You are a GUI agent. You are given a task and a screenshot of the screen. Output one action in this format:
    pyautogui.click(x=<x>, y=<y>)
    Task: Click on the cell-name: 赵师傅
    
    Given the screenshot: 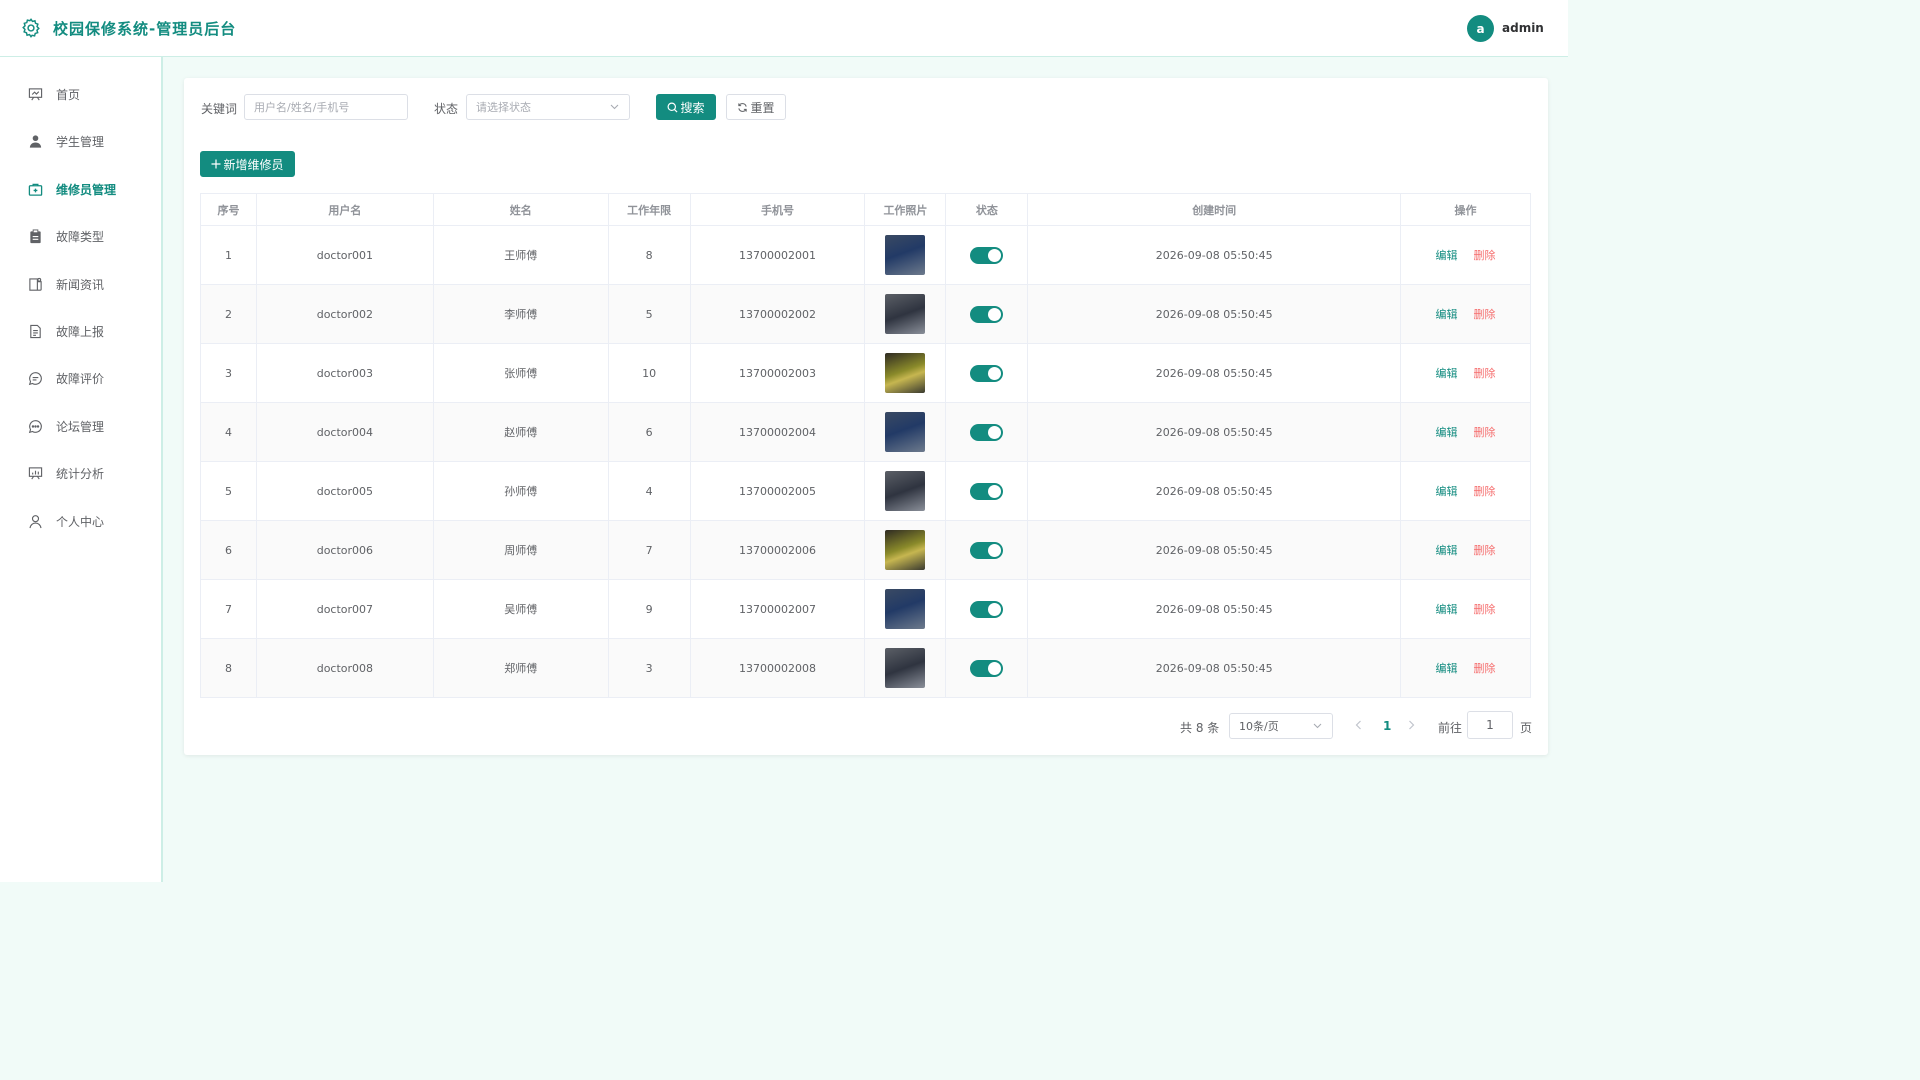 What is the action you would take?
    pyautogui.click(x=521, y=432)
    